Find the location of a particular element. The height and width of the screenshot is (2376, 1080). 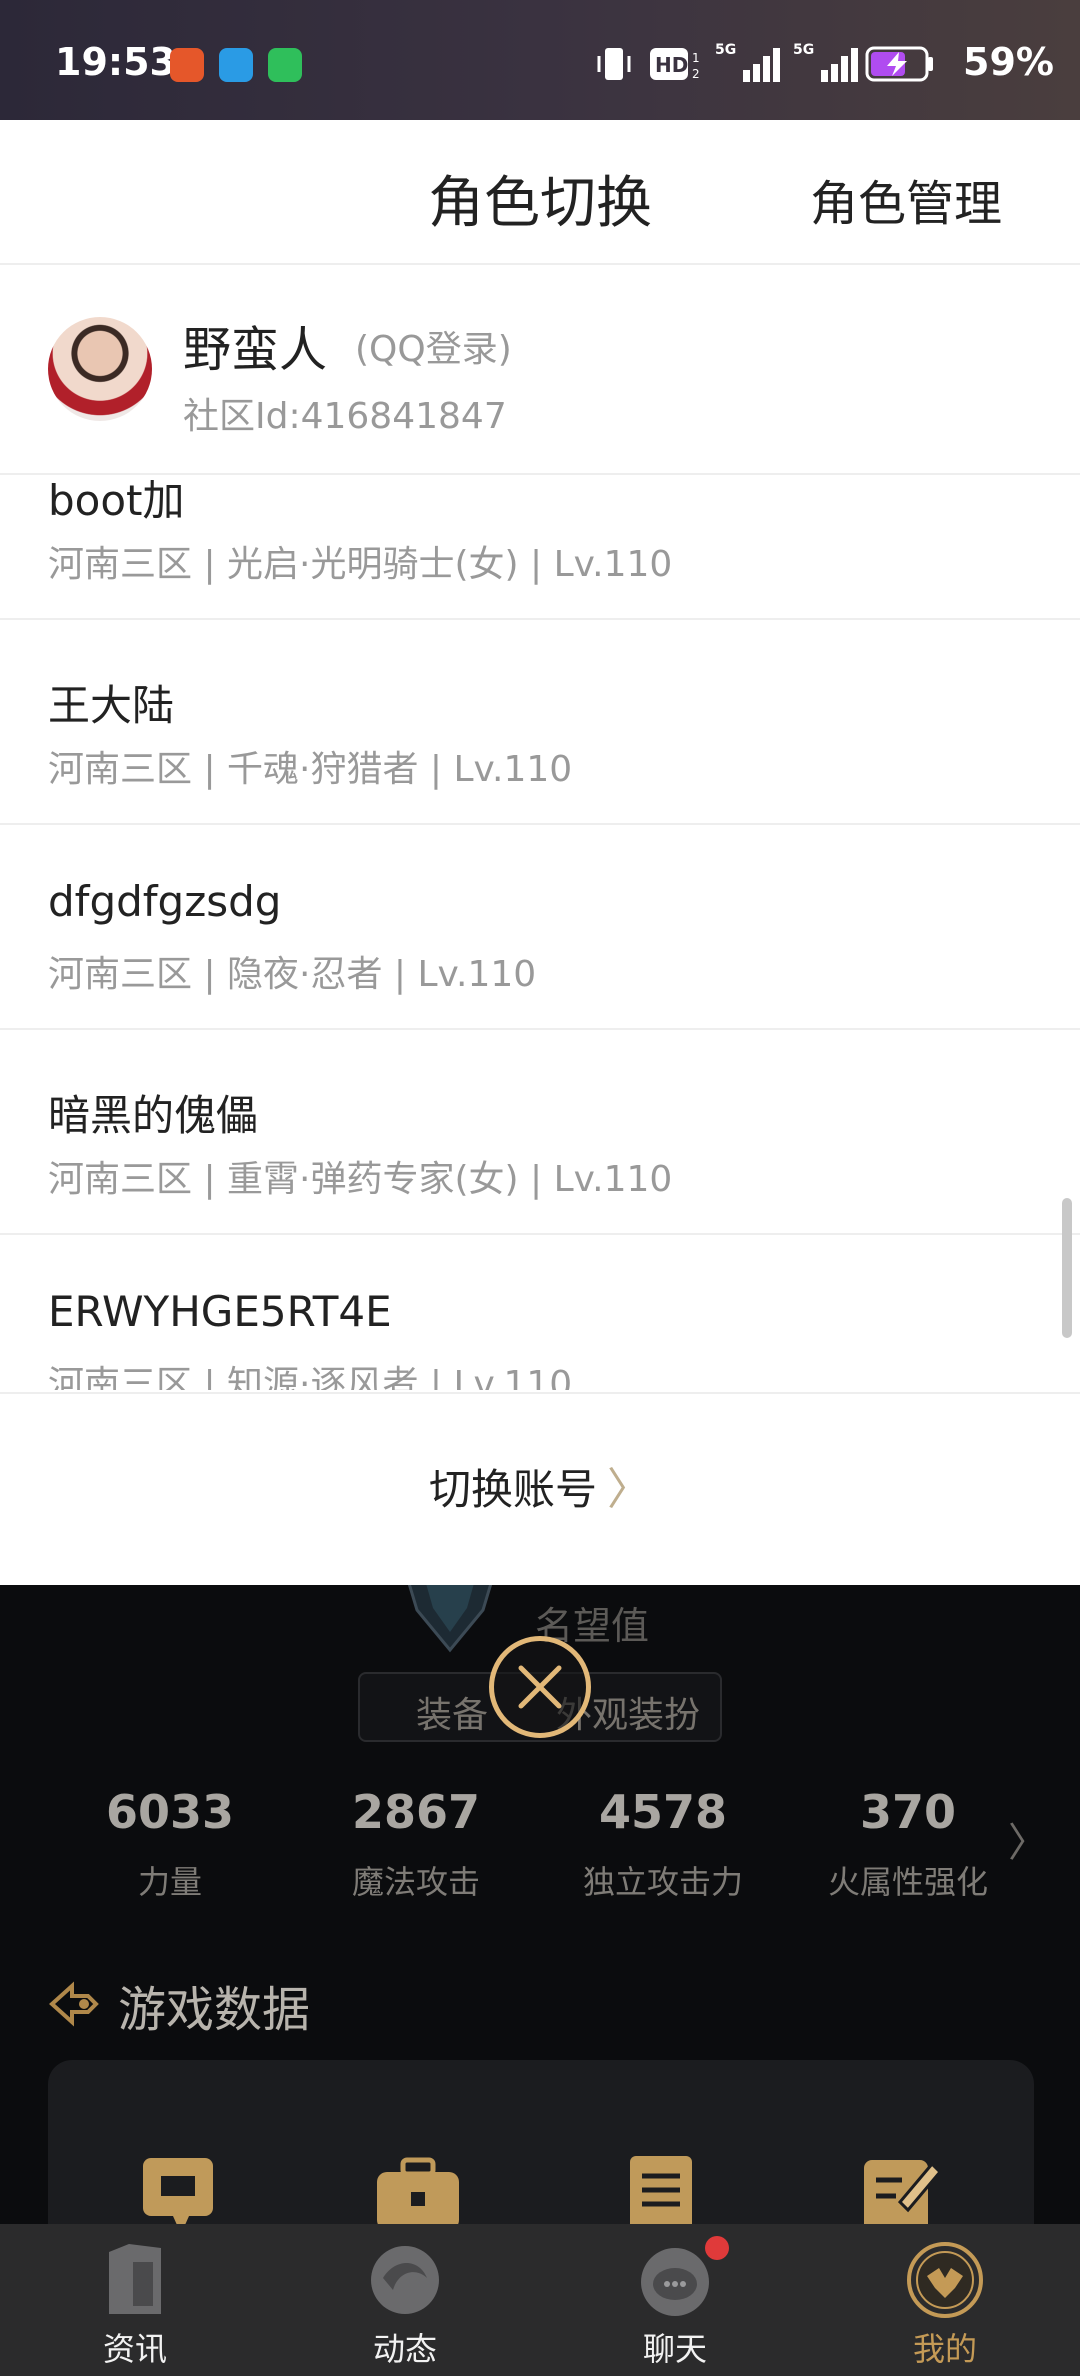

stat-magic-attack: 2867 魔法攻击 is located at coordinates (416, 1844).